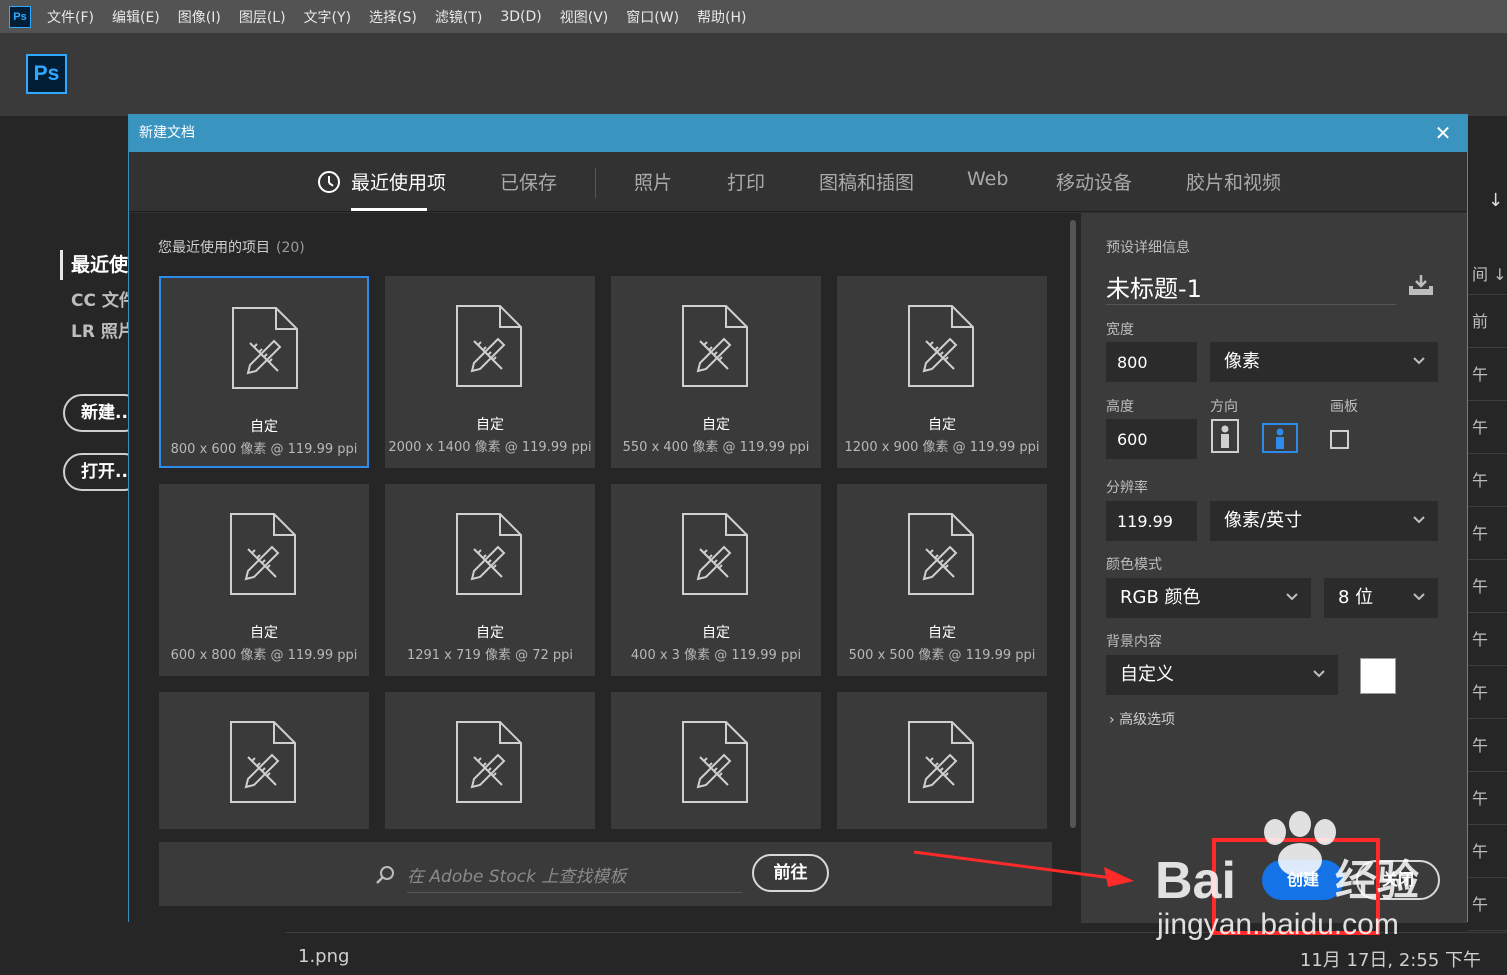  What do you see at coordinates (1151, 439) in the screenshot?
I see `height-input` at bounding box center [1151, 439].